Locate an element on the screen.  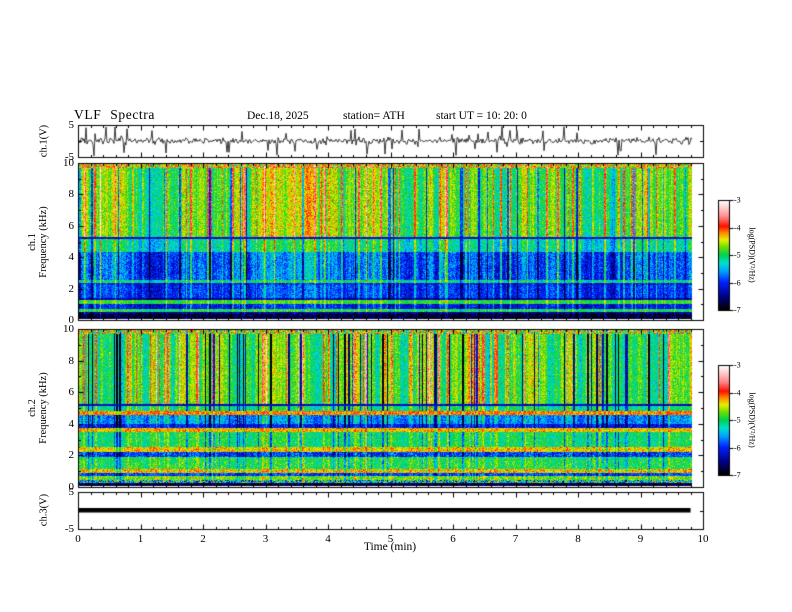
colorbar1-tick-label: -5 is located at coordinates (737, 255).